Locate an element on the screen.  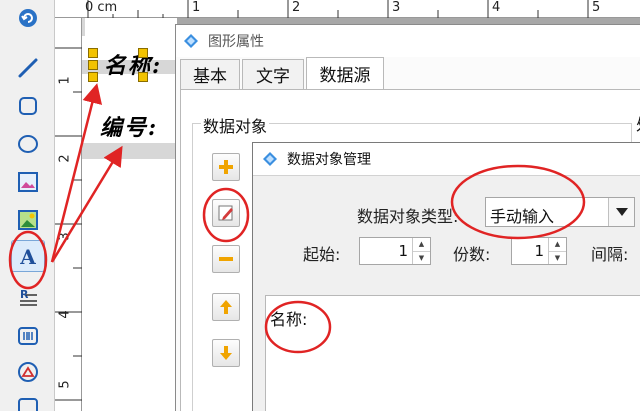
arrow-up-icon is located at coordinates (226, 307).